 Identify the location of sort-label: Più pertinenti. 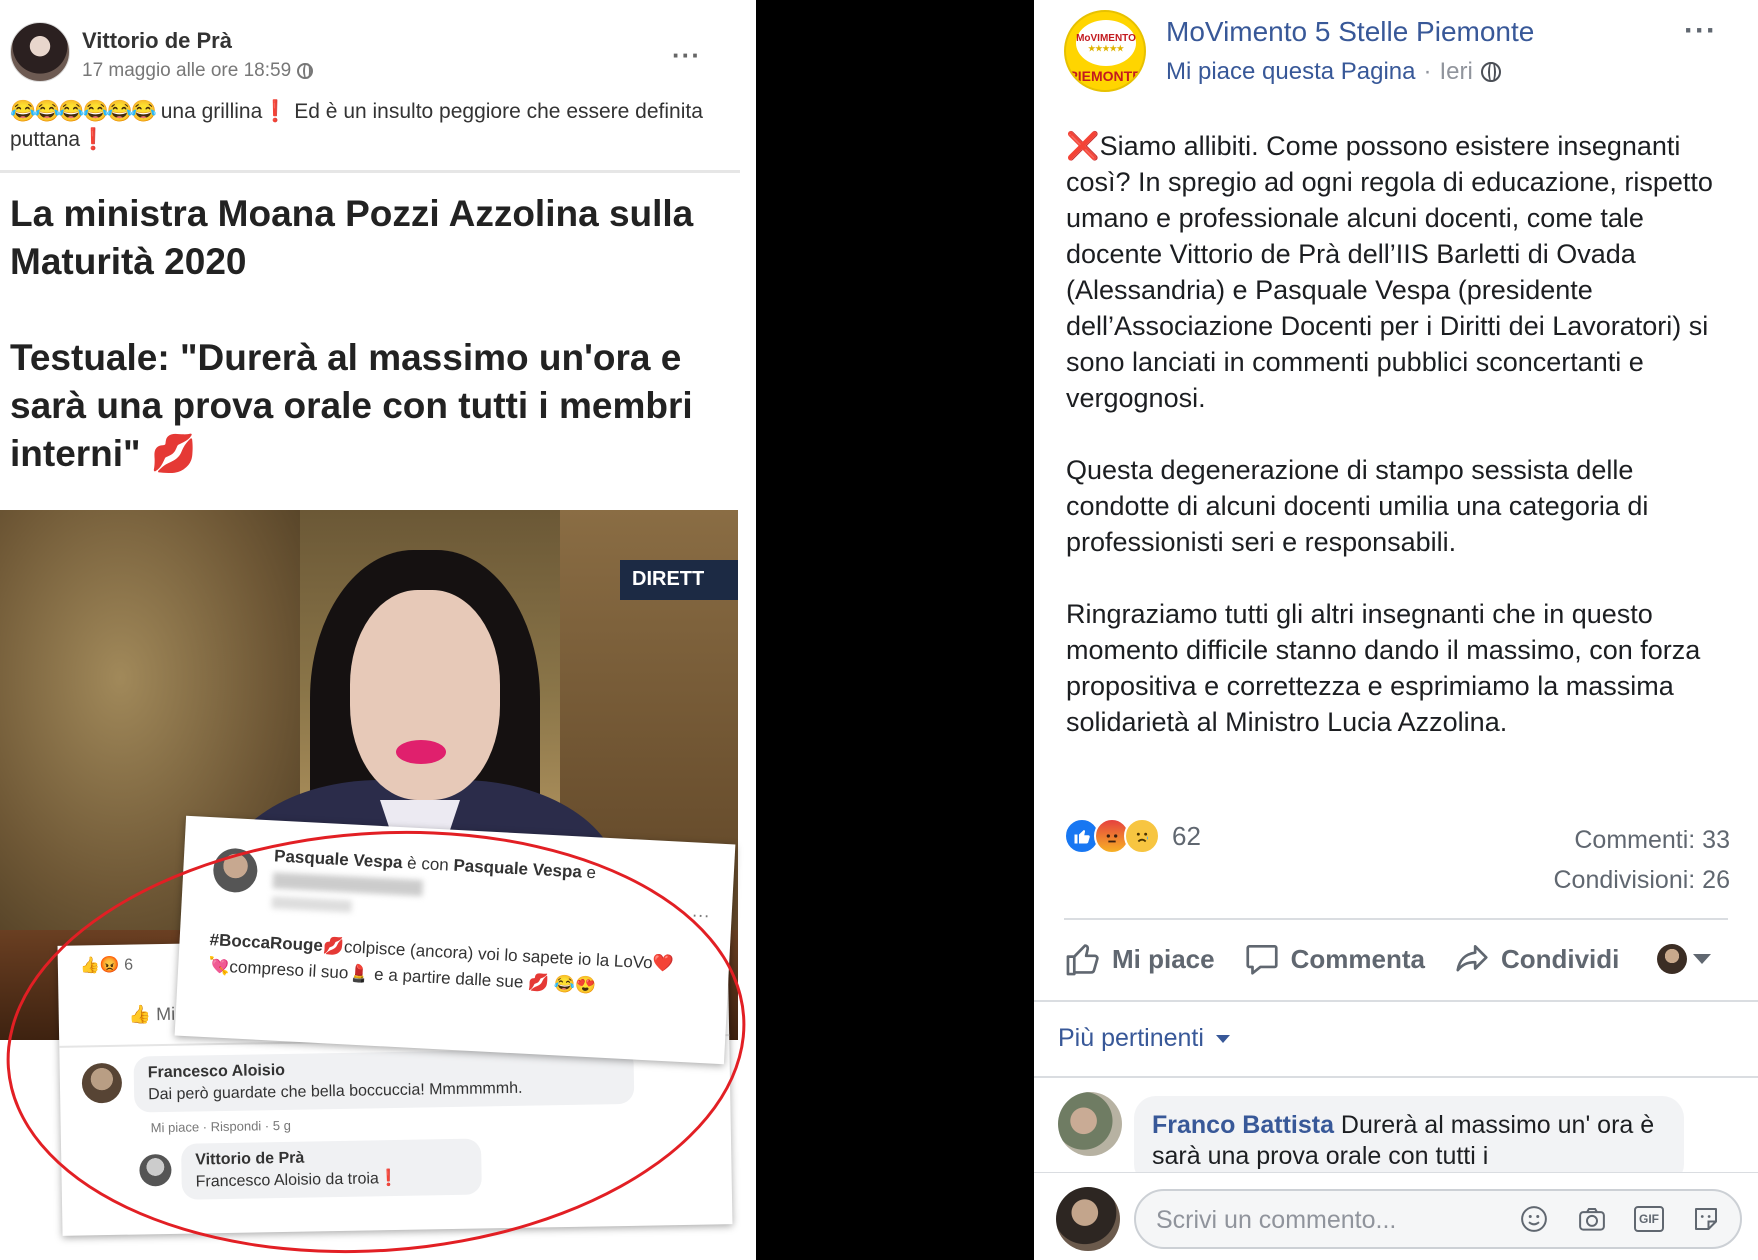
(1131, 1038).